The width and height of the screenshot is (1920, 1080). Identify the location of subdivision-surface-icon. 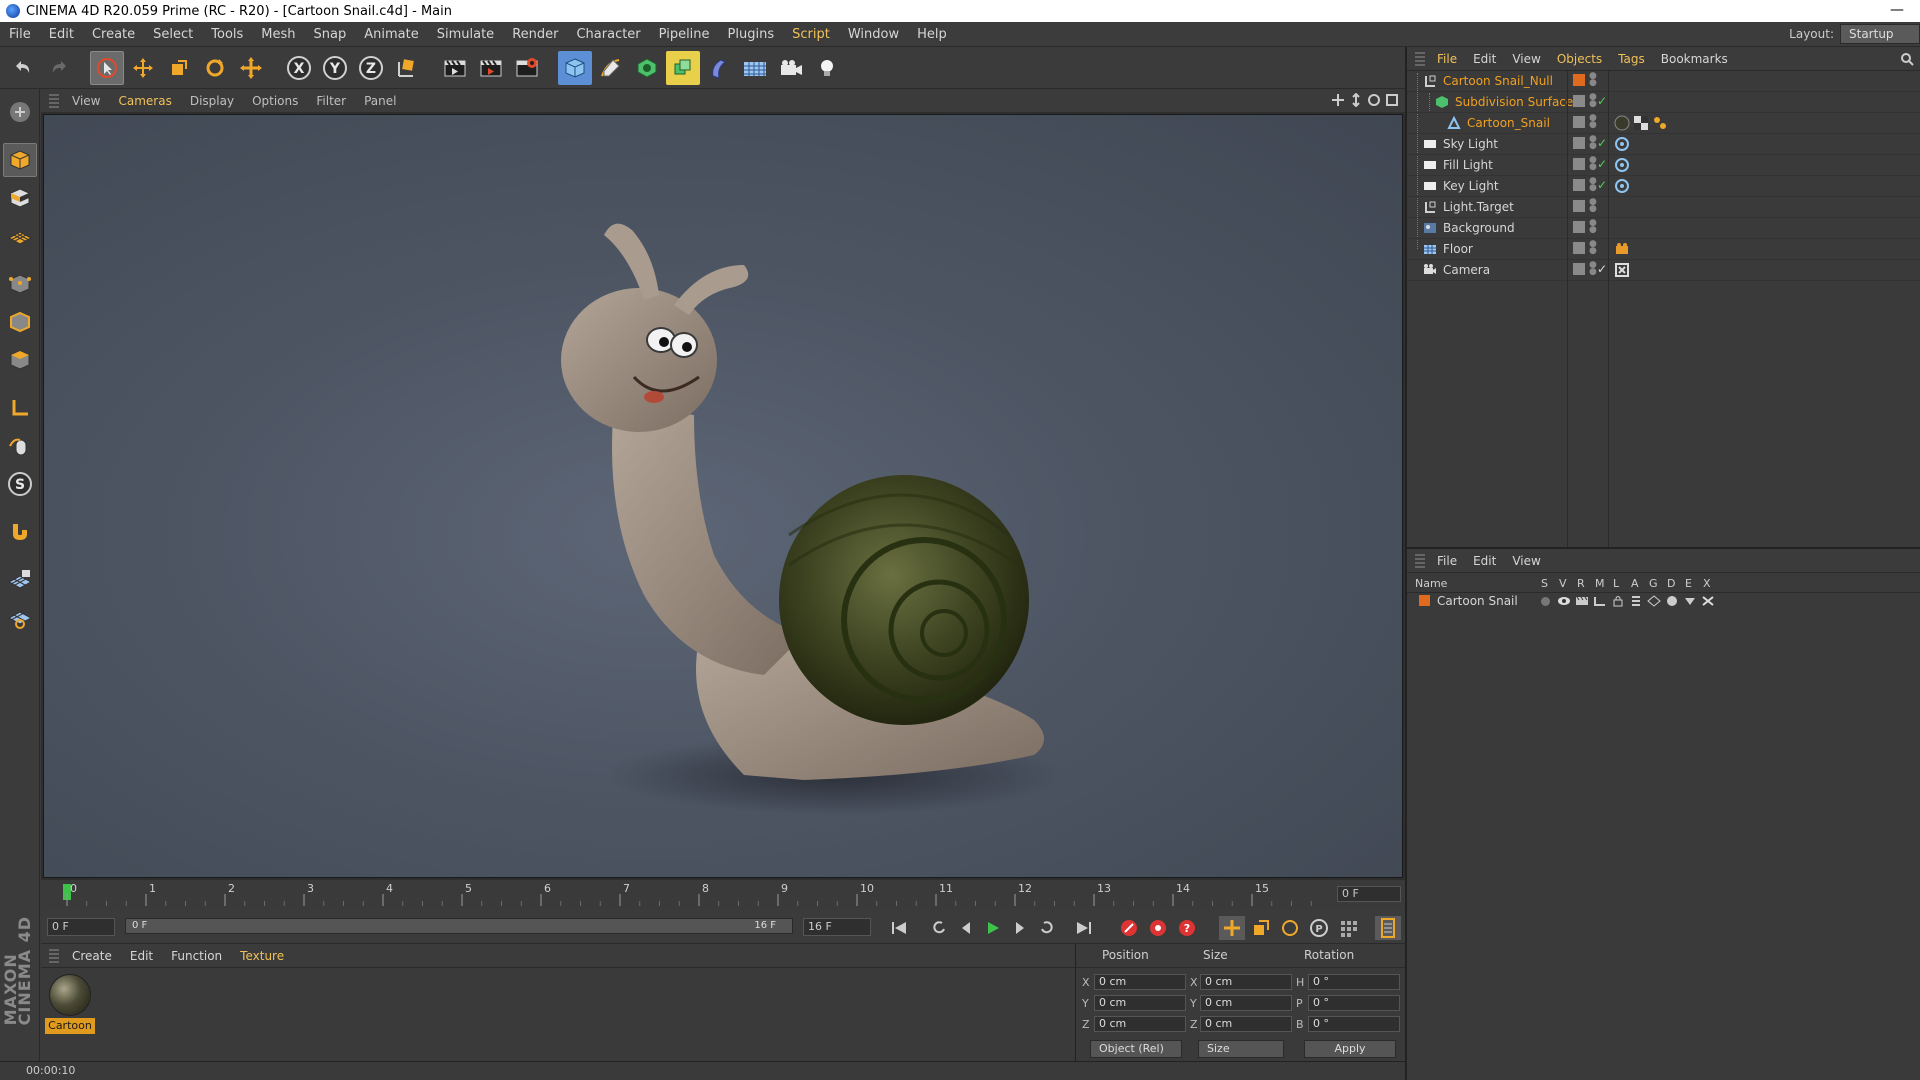
(647, 68).